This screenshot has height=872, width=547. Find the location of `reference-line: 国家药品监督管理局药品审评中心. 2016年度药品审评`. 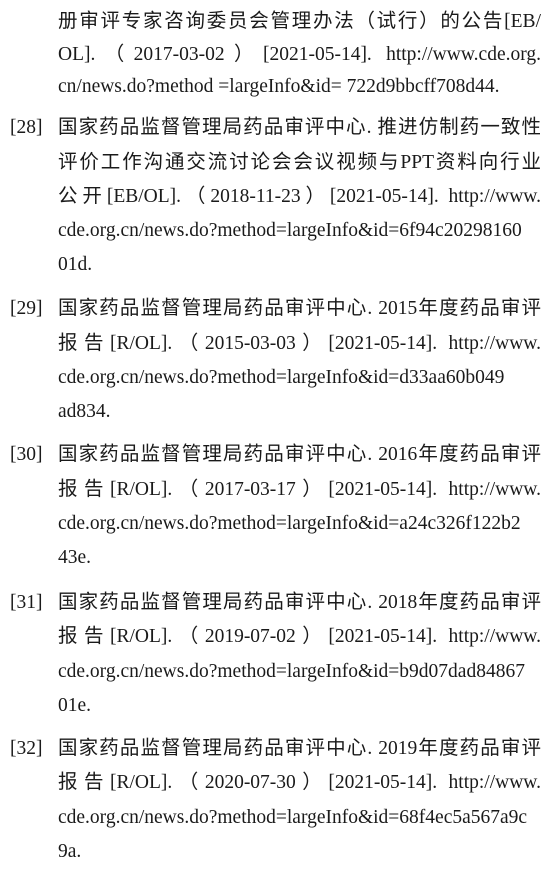

reference-line: 国家药品监督管理局药品审评中心. 2016年度药品审评 is located at coordinates (299, 454).